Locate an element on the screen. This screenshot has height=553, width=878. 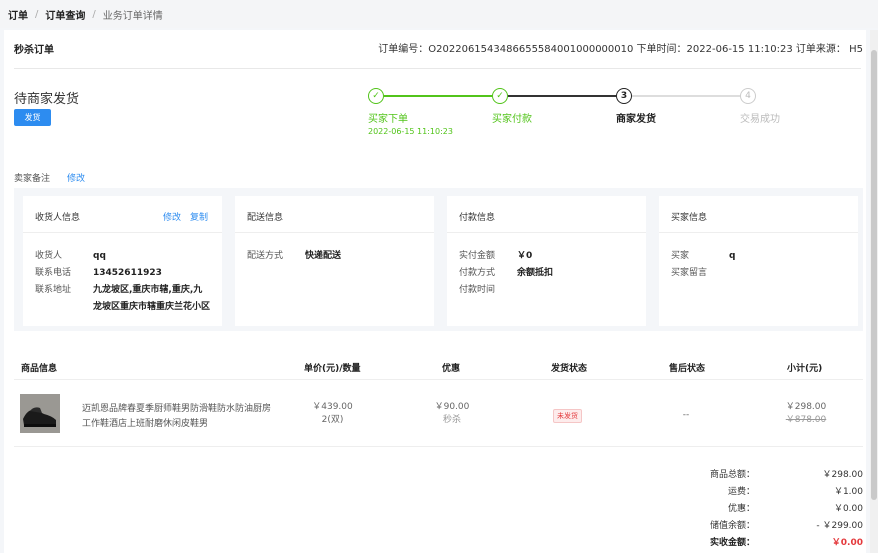
edit-remark-link: 修改 is located at coordinates (76, 177).